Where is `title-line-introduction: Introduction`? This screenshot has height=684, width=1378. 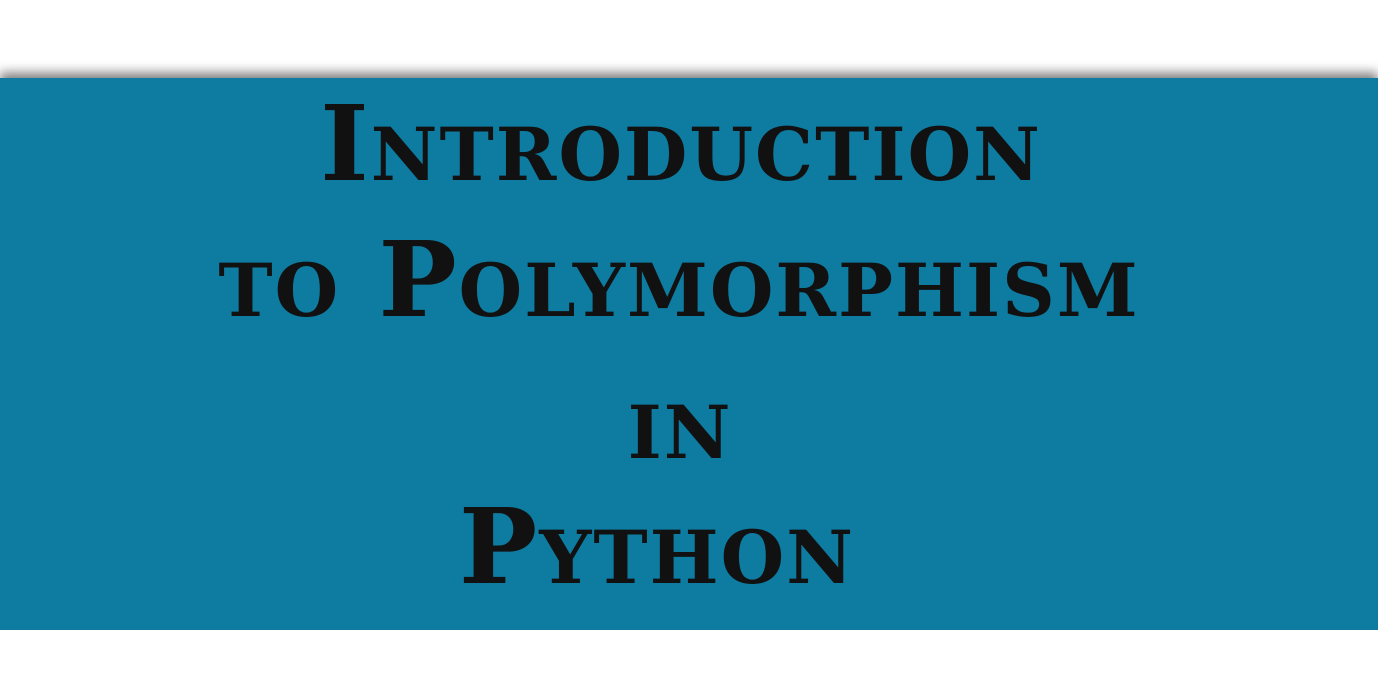 title-line-introduction: Introduction is located at coordinates (681, 143).